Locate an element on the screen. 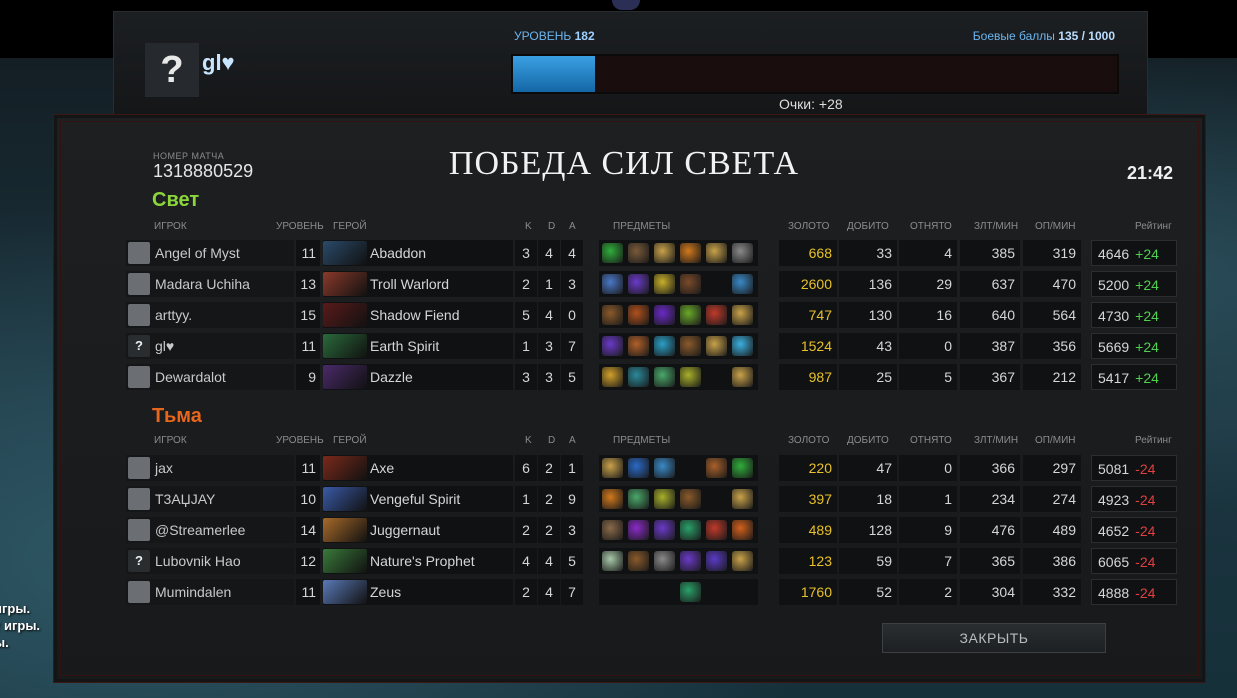  hero-cell: Vengeful Spirit is located at coordinates (418, 499).